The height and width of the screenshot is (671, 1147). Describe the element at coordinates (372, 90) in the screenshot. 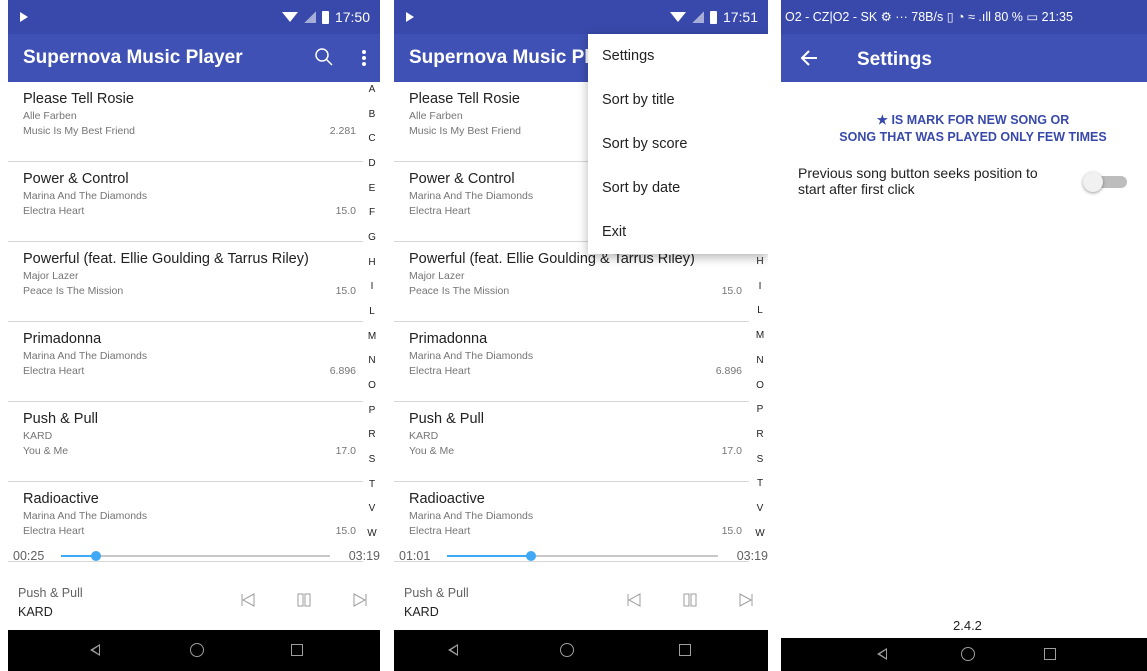

I see `alphabet-letter: A` at that location.